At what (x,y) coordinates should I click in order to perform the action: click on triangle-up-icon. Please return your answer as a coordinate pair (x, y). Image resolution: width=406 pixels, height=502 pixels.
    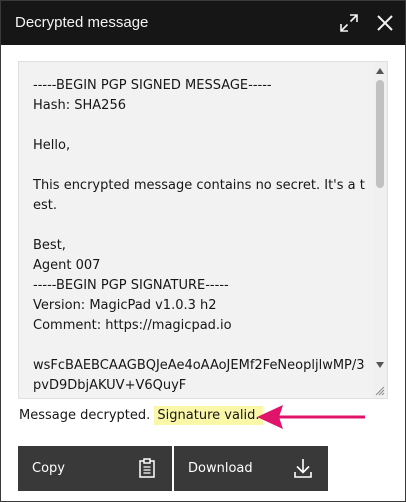
    Looking at the image, I should click on (380, 71).